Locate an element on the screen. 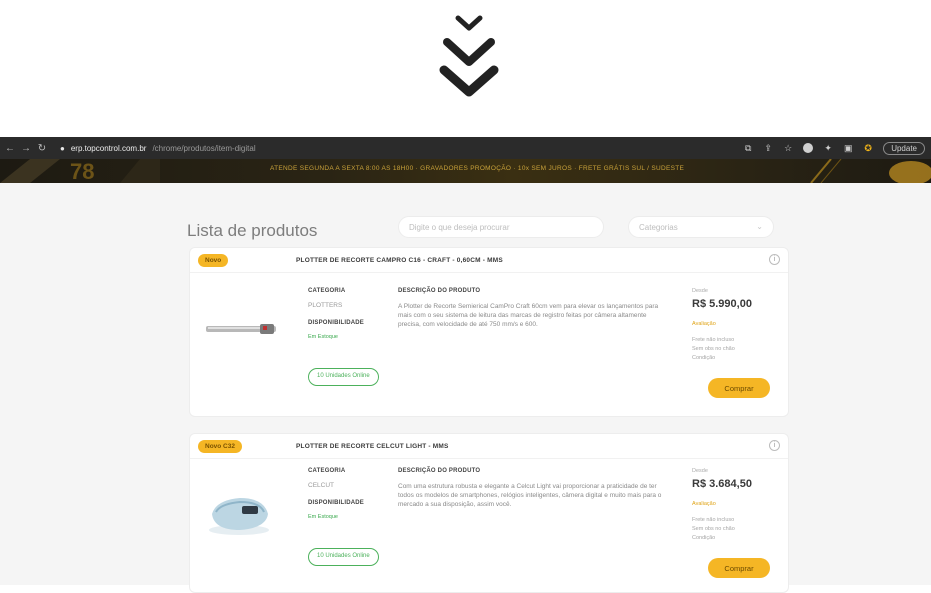 The height and width of the screenshot is (593, 931). product-title: PLOTTER DE RECORTE CELCUT LIGHT - MMS is located at coordinates (372, 446).